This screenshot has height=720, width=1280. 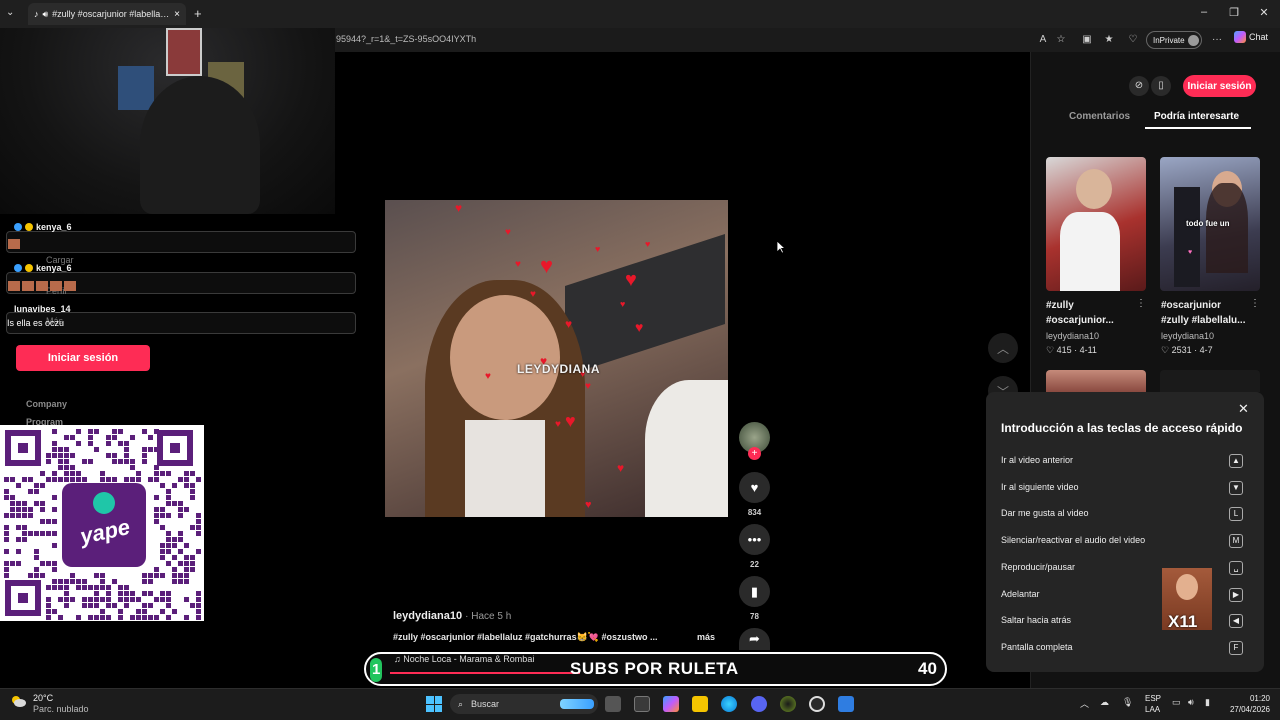 What do you see at coordinates (524, 704) in the screenshot?
I see `taskbar-search: ⌕ Buscar` at bounding box center [524, 704].